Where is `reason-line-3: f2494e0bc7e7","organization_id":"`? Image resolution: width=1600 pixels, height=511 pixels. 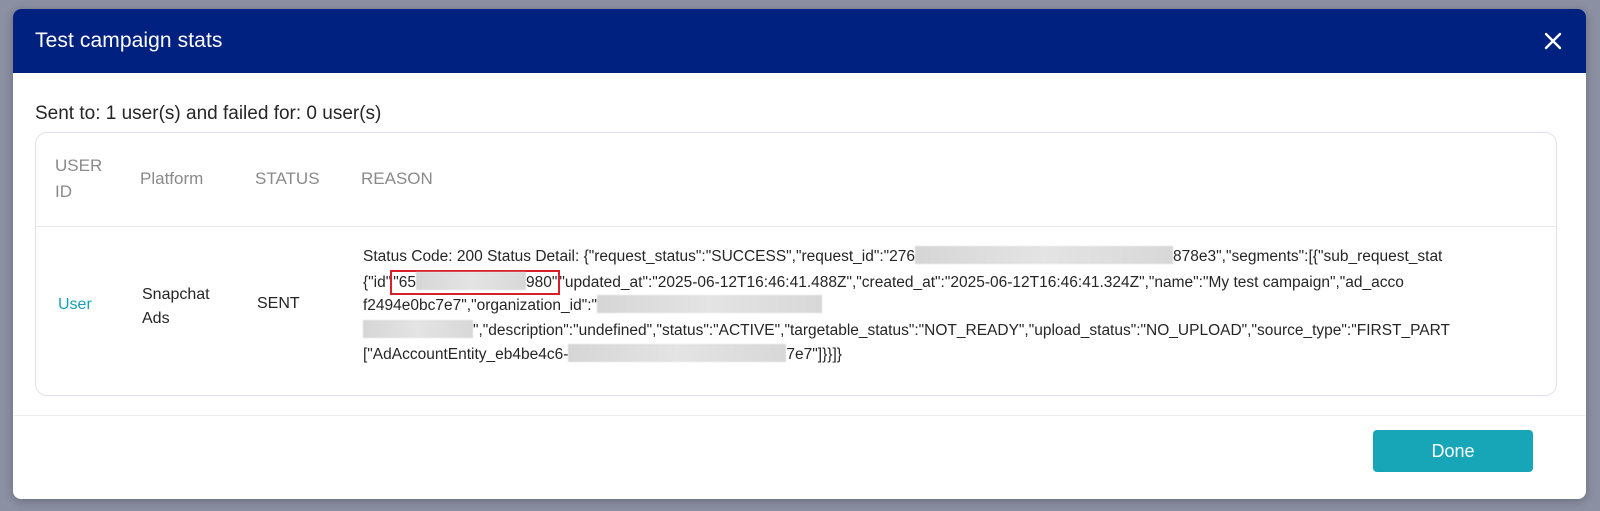 reason-line-3: f2494e0bc7e7","organization_id":" is located at coordinates (959, 306).